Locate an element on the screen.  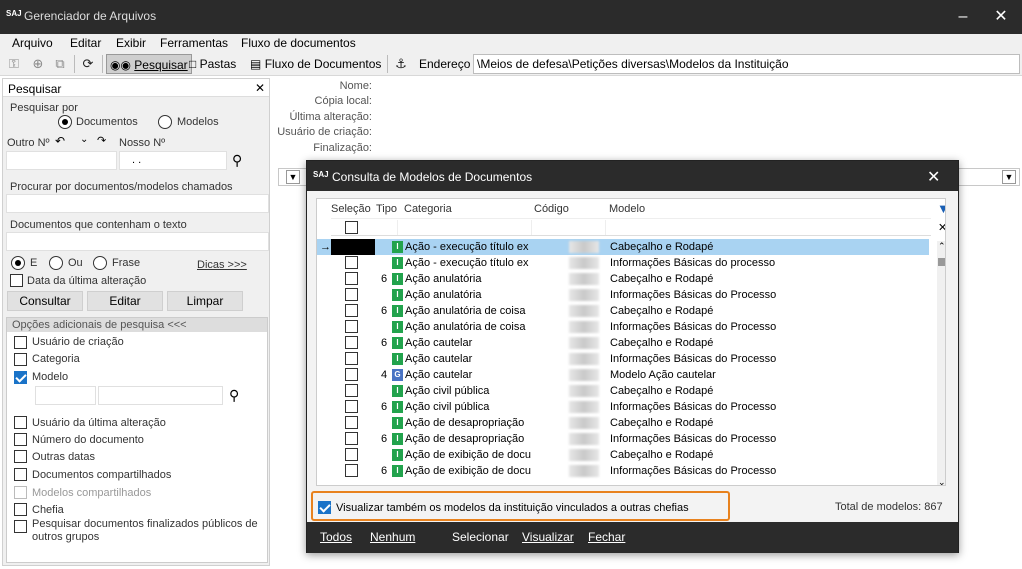
undo-icon: ↶ is located at coordinates (60, 141).